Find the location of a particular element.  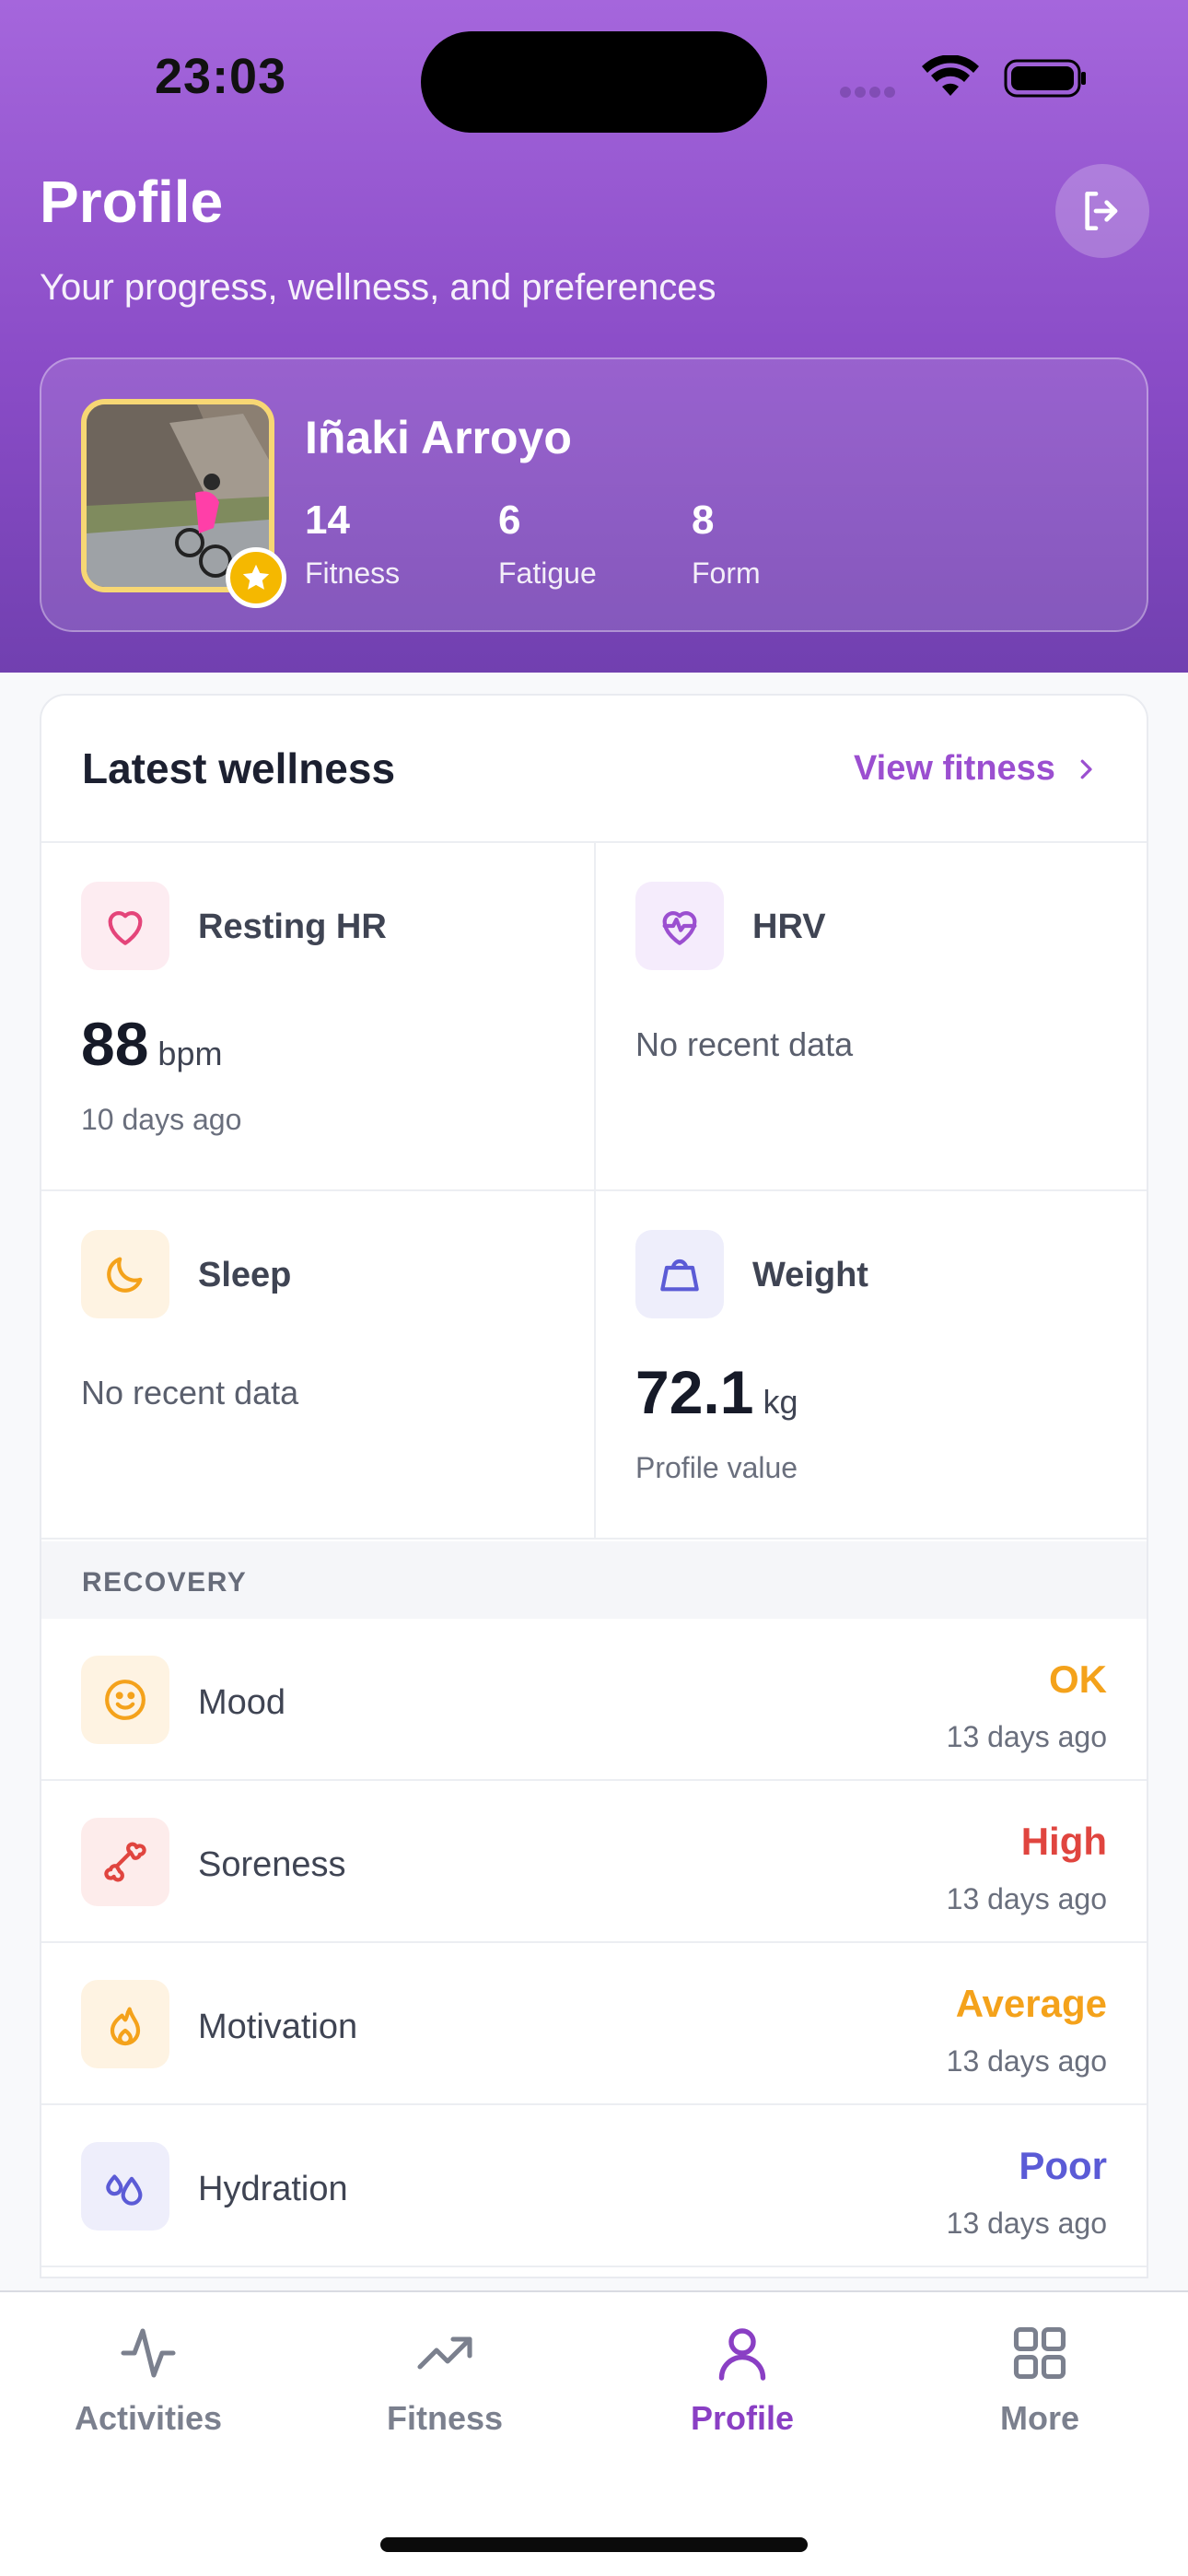

stat-value: 8 is located at coordinates (703, 520).